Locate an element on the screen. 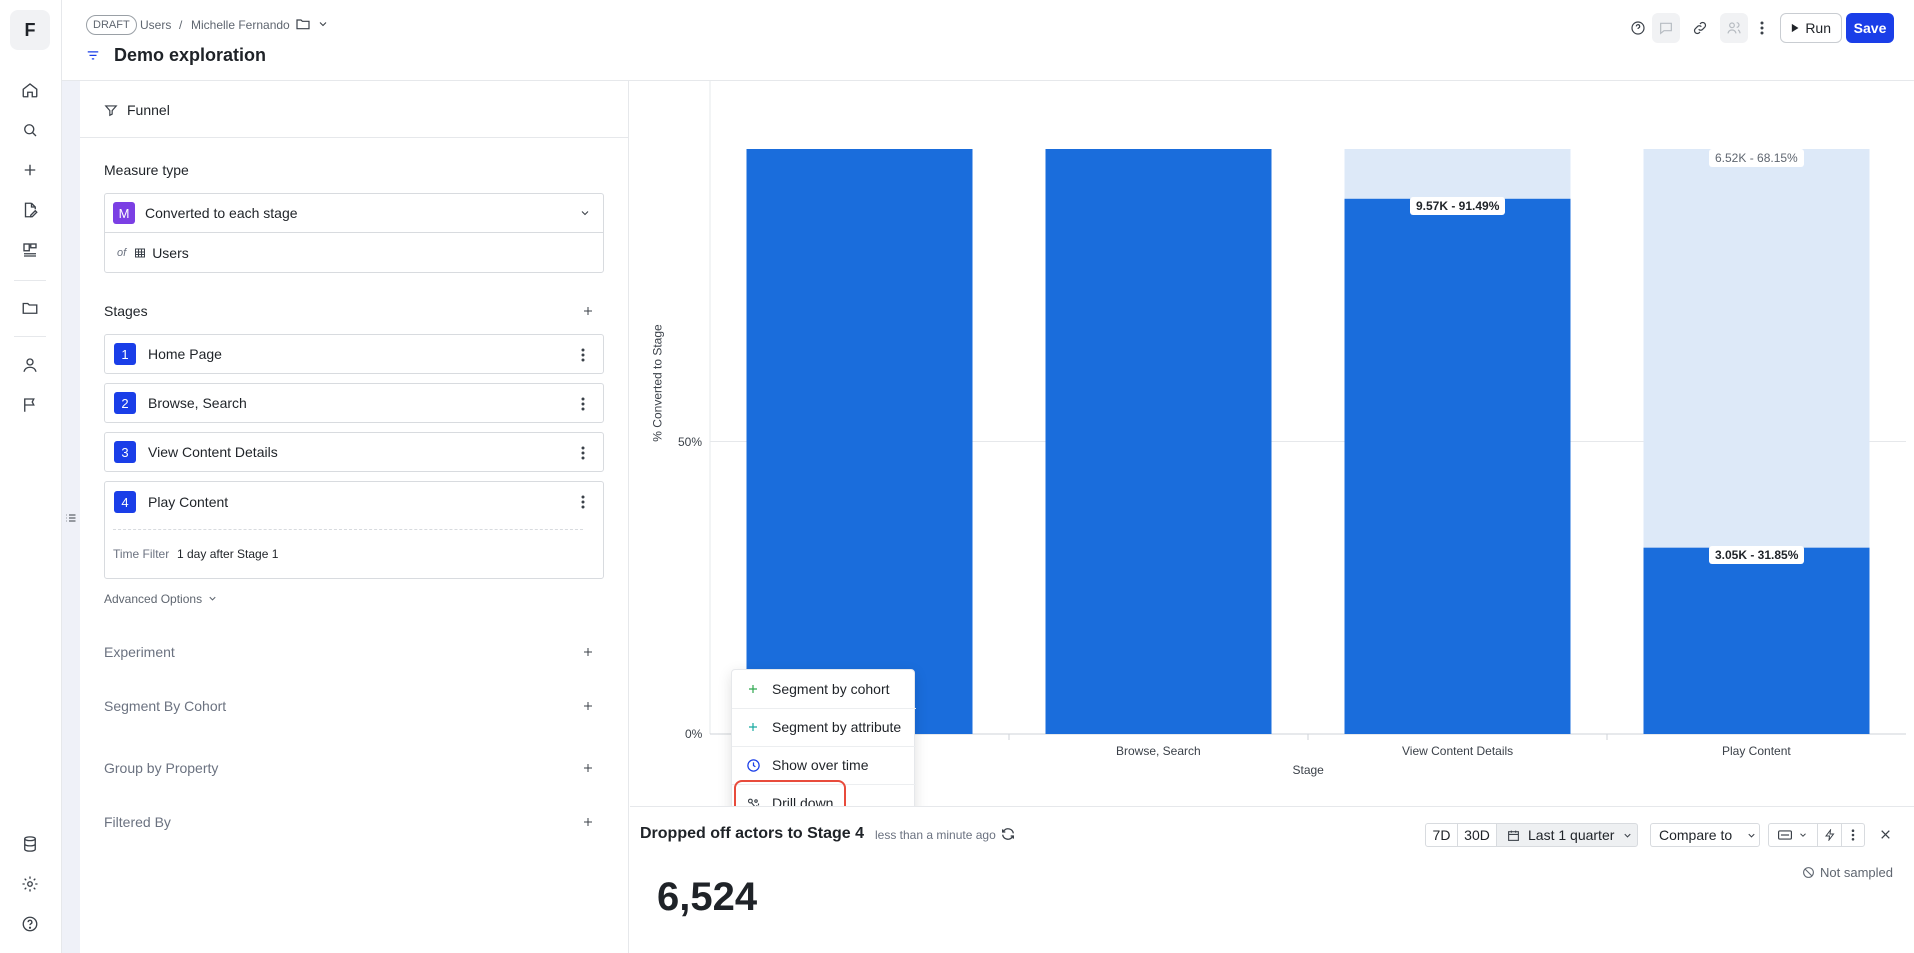  show-over-time-item: Show over time is located at coordinates (824, 765).